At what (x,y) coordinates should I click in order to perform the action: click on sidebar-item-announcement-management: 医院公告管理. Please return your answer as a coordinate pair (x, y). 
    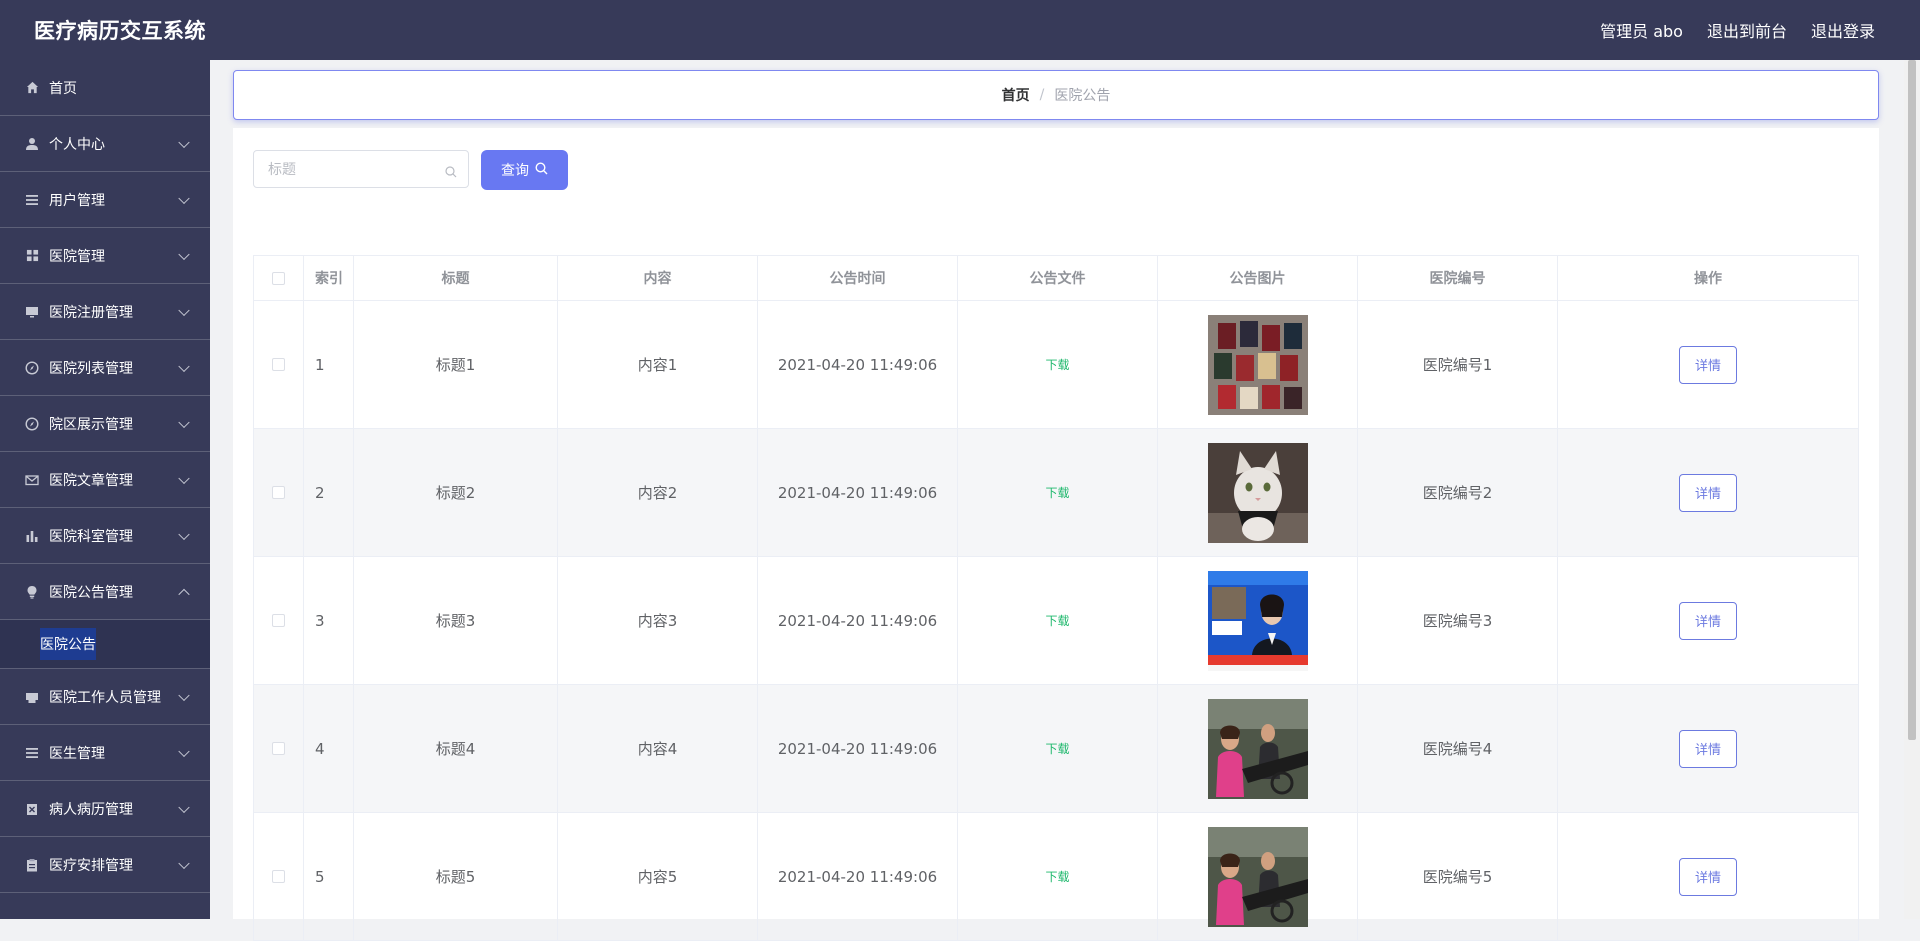
    Looking at the image, I should click on (105, 592).